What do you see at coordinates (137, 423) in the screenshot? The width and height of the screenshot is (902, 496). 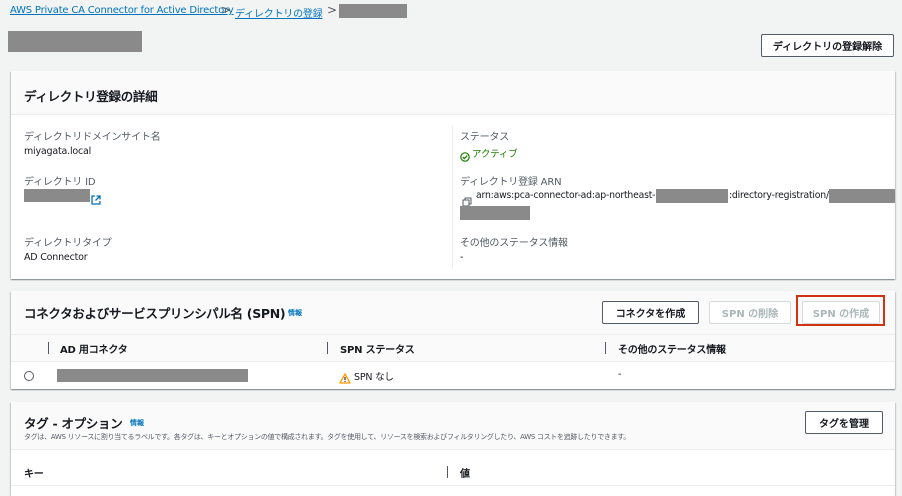 I see `tags-info-link: 情報` at bounding box center [137, 423].